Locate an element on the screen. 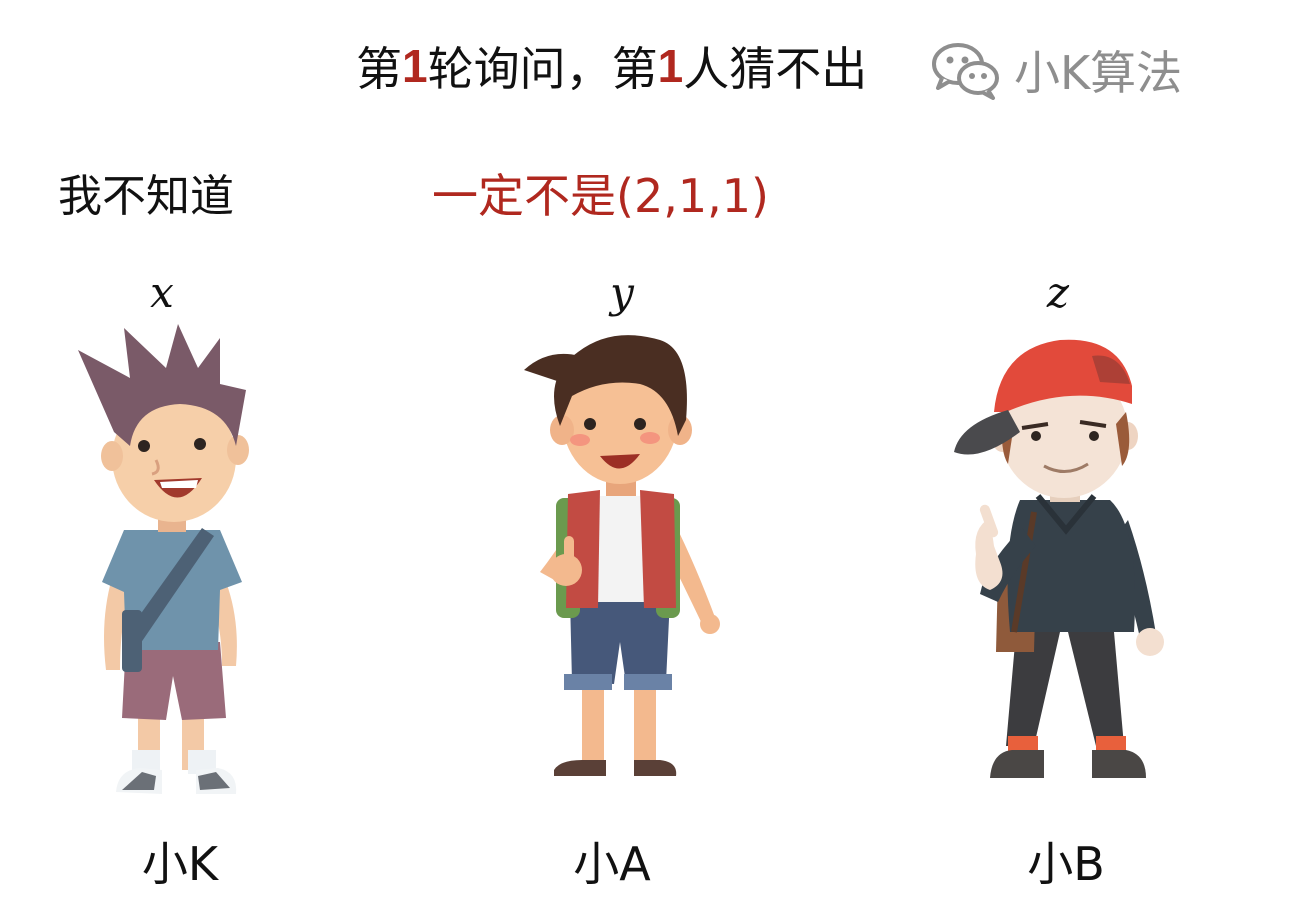 Image resolution: width=1312 pixels, height=908 pixels. wechat-icon is located at coordinates (965, 71).